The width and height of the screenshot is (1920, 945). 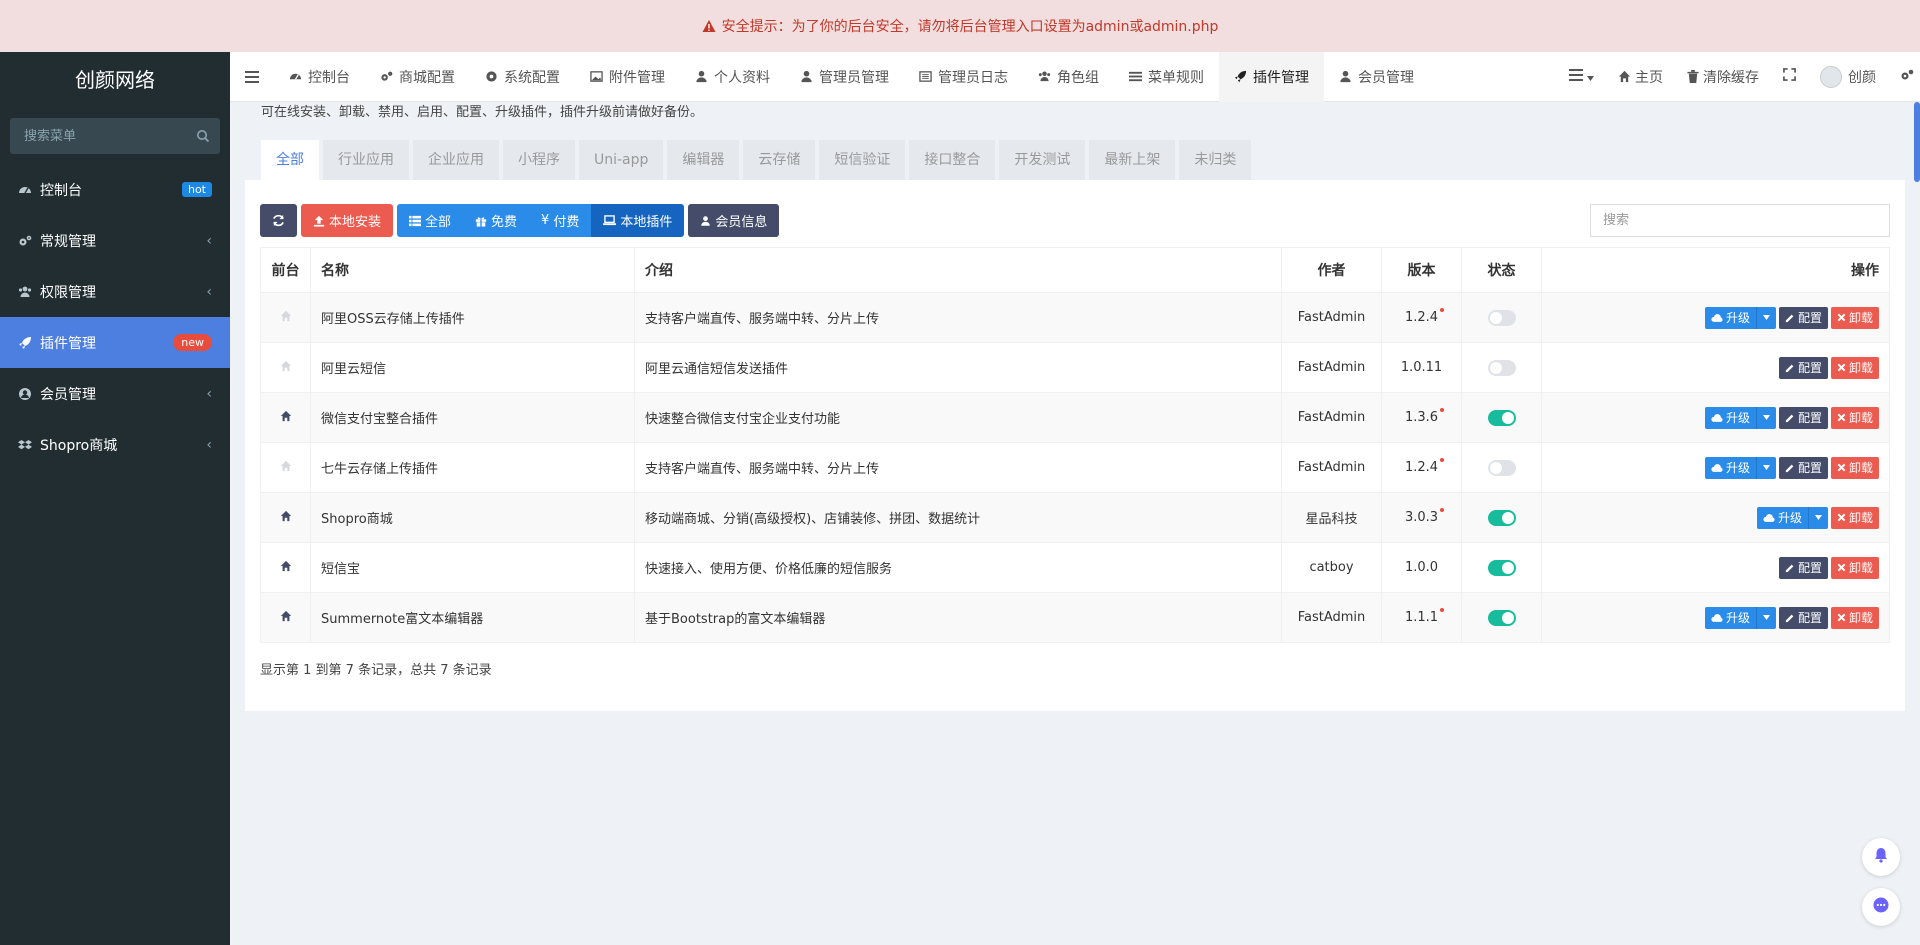 What do you see at coordinates (417, 77) in the screenshot?
I see `tab-shop-config: 商城配置` at bounding box center [417, 77].